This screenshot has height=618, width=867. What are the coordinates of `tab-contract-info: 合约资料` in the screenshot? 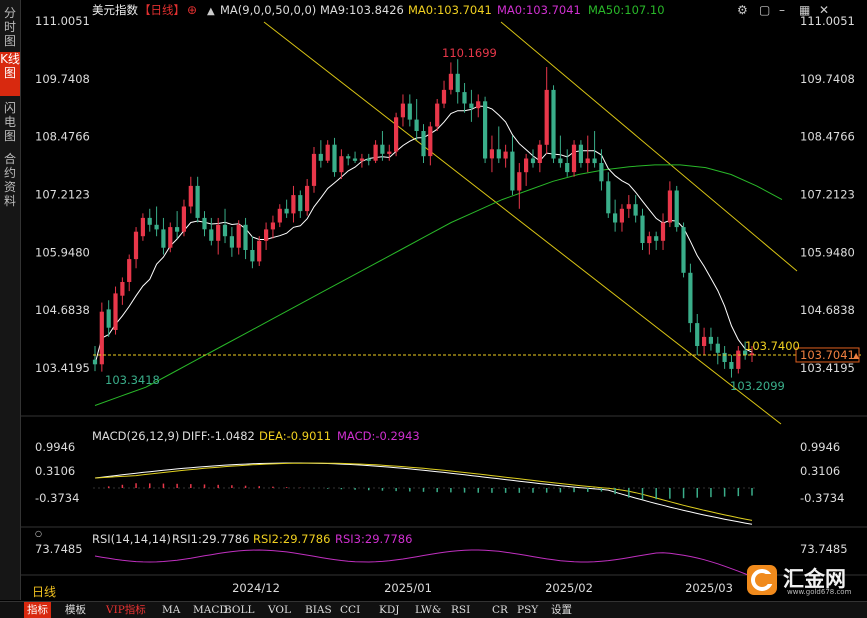 It's located at (10, 182).